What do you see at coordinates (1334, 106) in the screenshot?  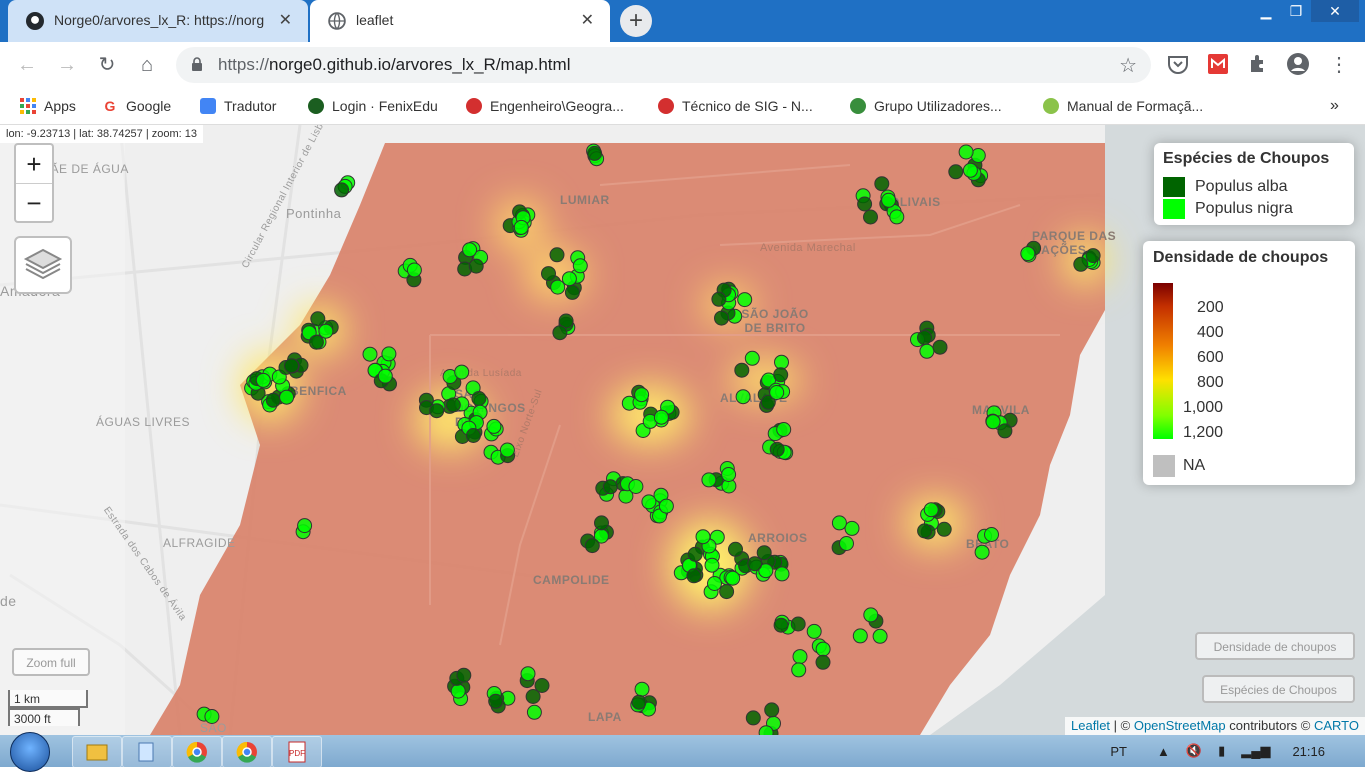 I see `more-bookmarks-icon: »` at bounding box center [1334, 106].